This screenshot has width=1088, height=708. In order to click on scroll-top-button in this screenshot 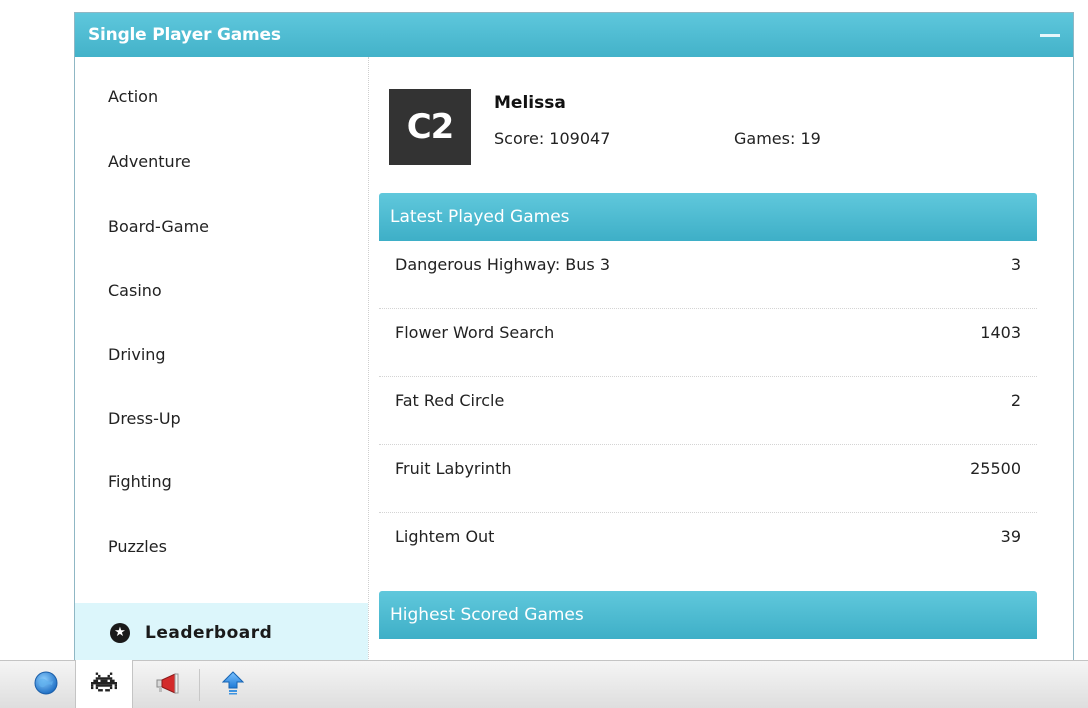, I will do `click(233, 684)`.